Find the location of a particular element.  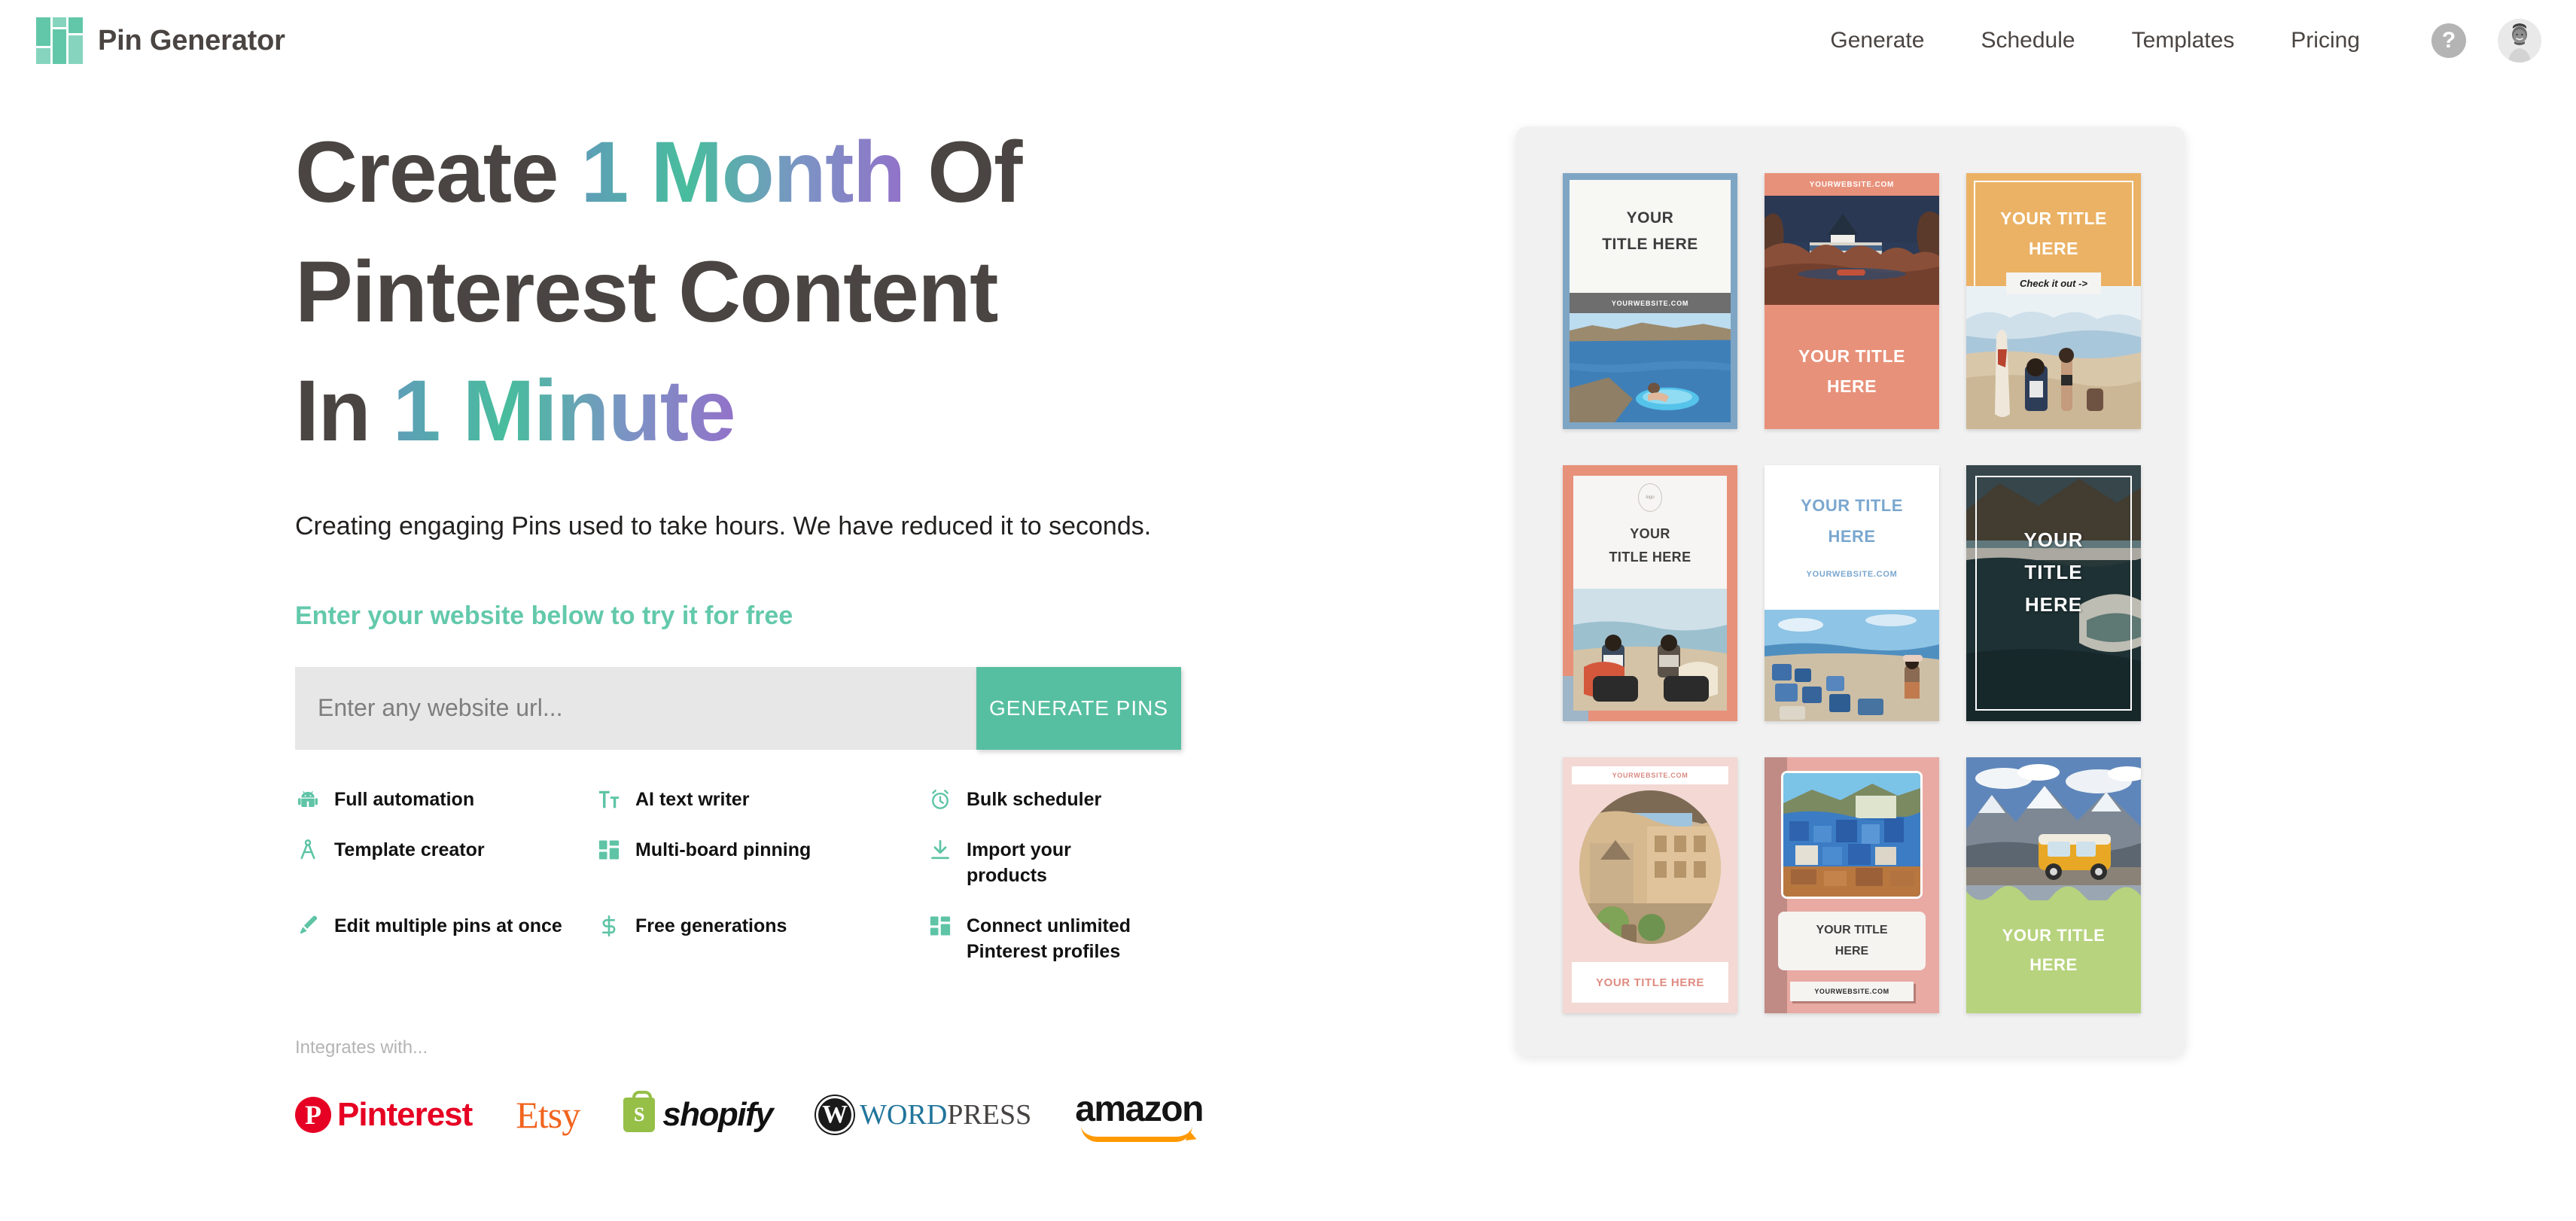

etsy-label: Etsy is located at coordinates (548, 1114).